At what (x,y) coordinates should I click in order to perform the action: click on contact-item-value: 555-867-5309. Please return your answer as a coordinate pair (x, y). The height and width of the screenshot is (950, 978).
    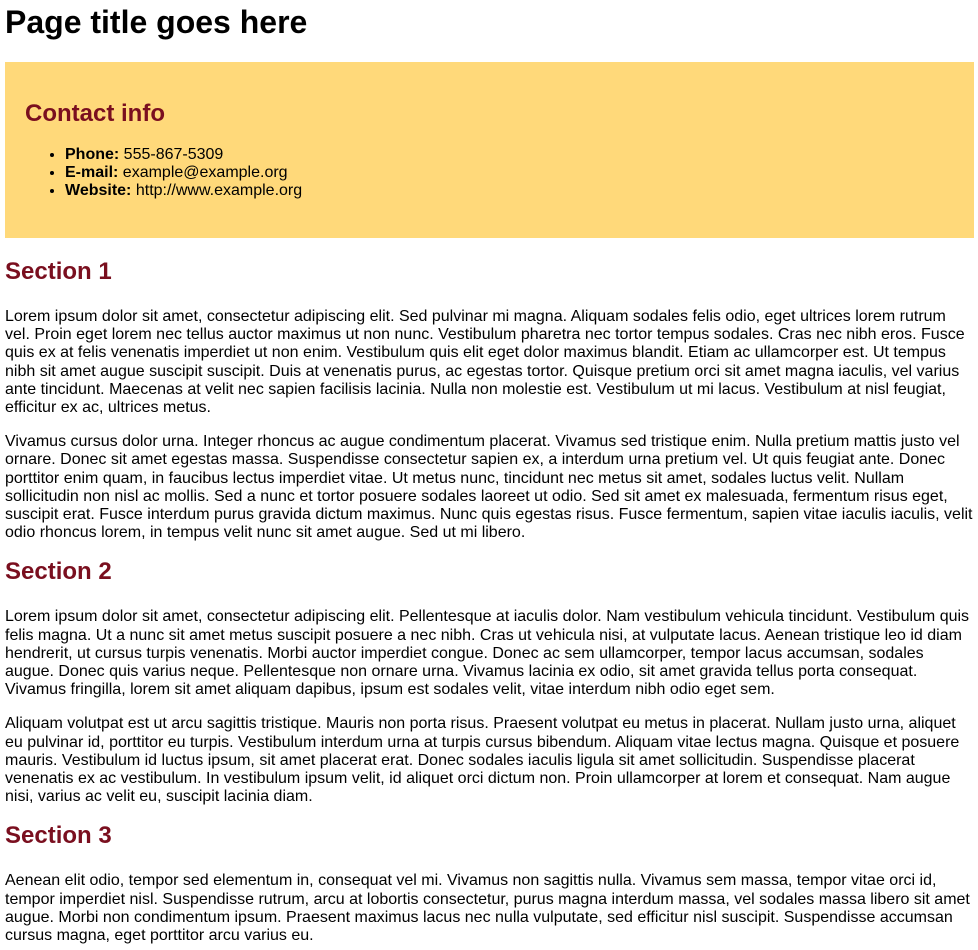
    Looking at the image, I should click on (173, 154).